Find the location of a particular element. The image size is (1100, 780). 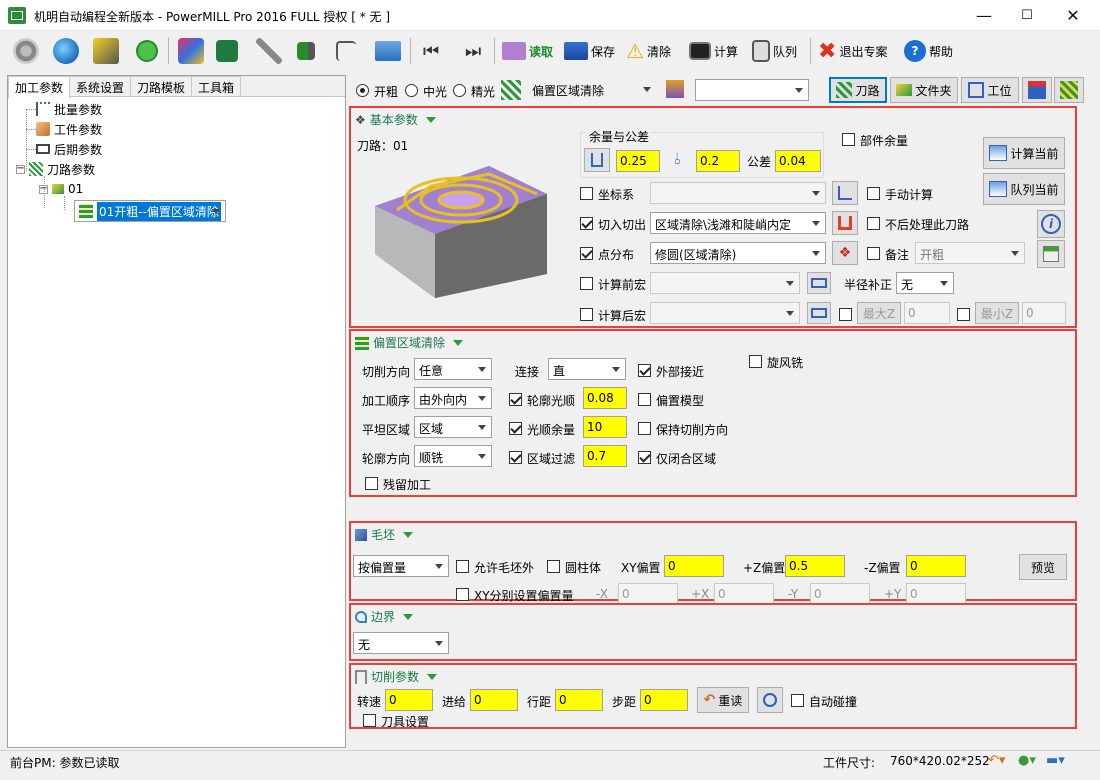

outer-approach-checkbox is located at coordinates (644, 370).